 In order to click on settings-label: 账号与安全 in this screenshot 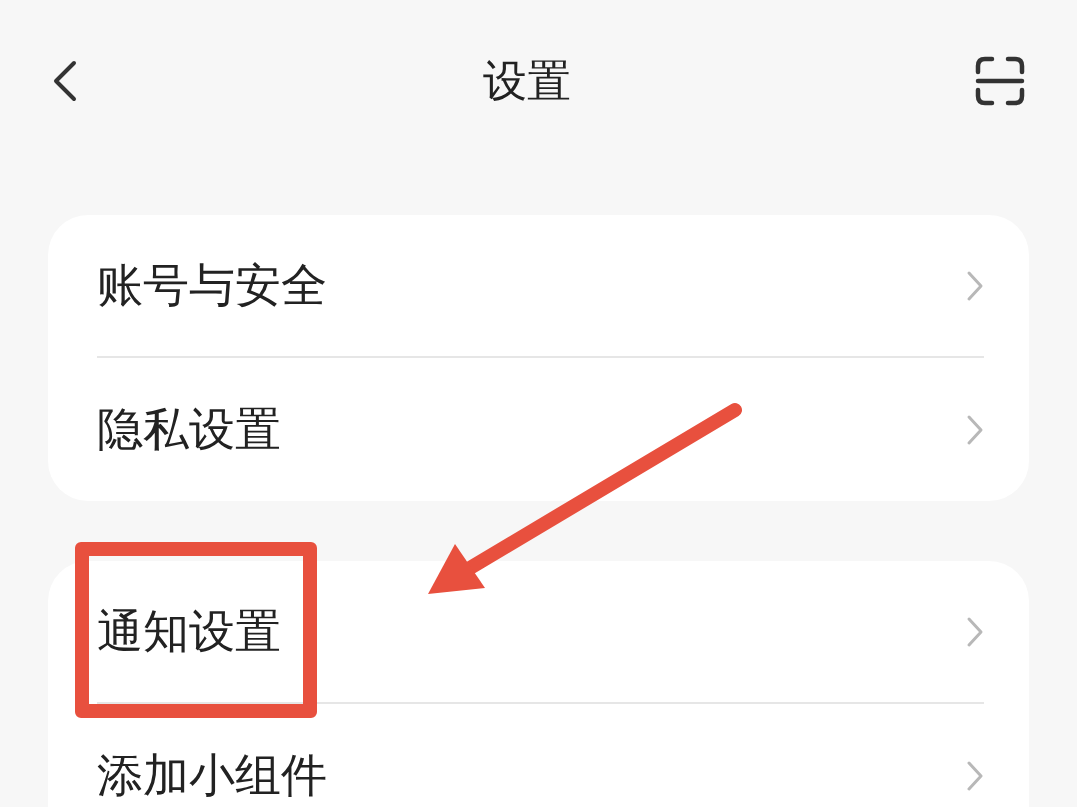, I will do `click(212, 285)`.